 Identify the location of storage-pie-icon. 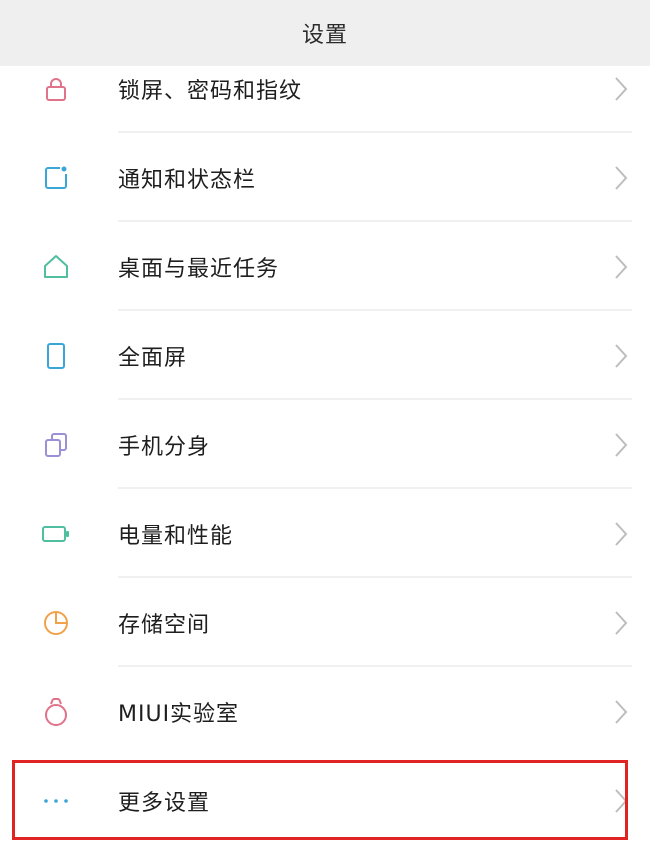
(56, 623).